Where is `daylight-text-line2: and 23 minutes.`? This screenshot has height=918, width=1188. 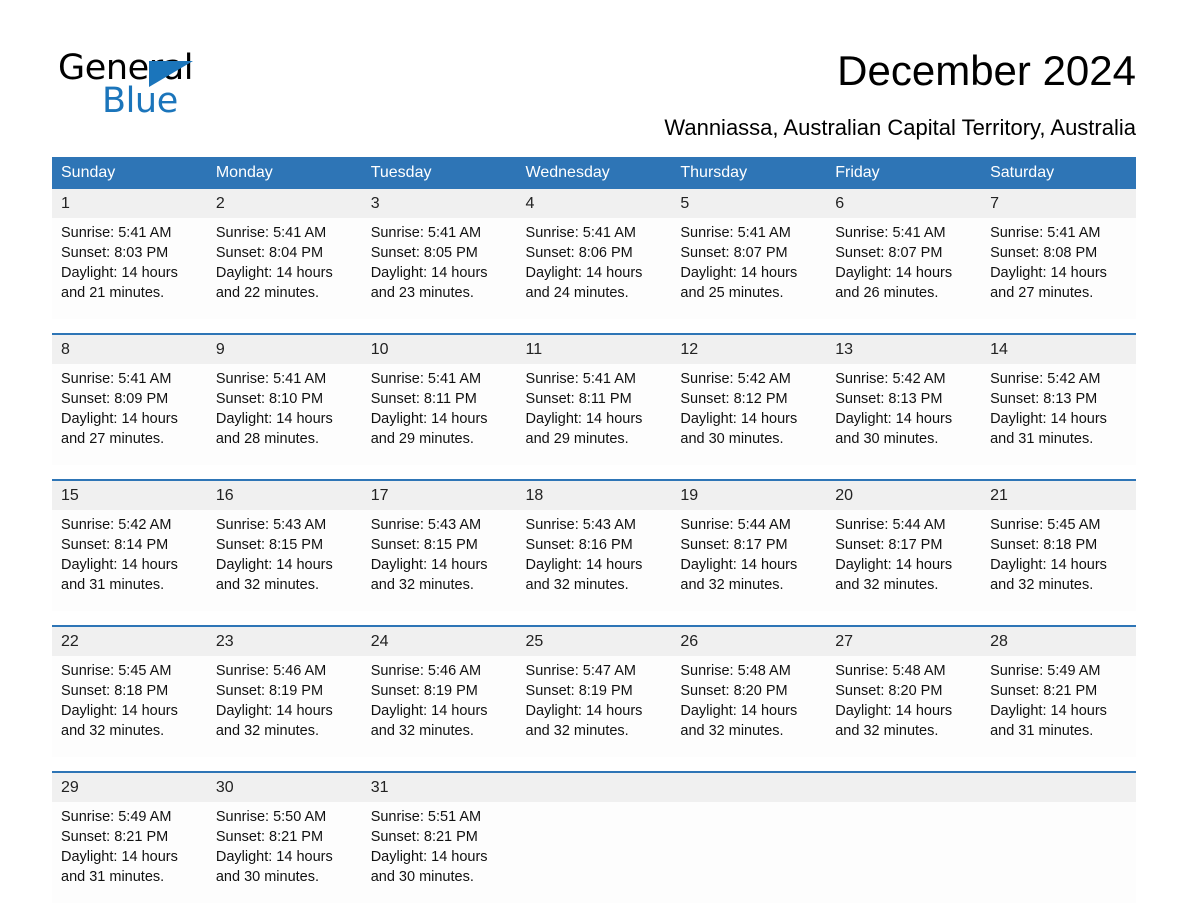
daylight-text-line2: and 23 minutes. is located at coordinates (422, 293).